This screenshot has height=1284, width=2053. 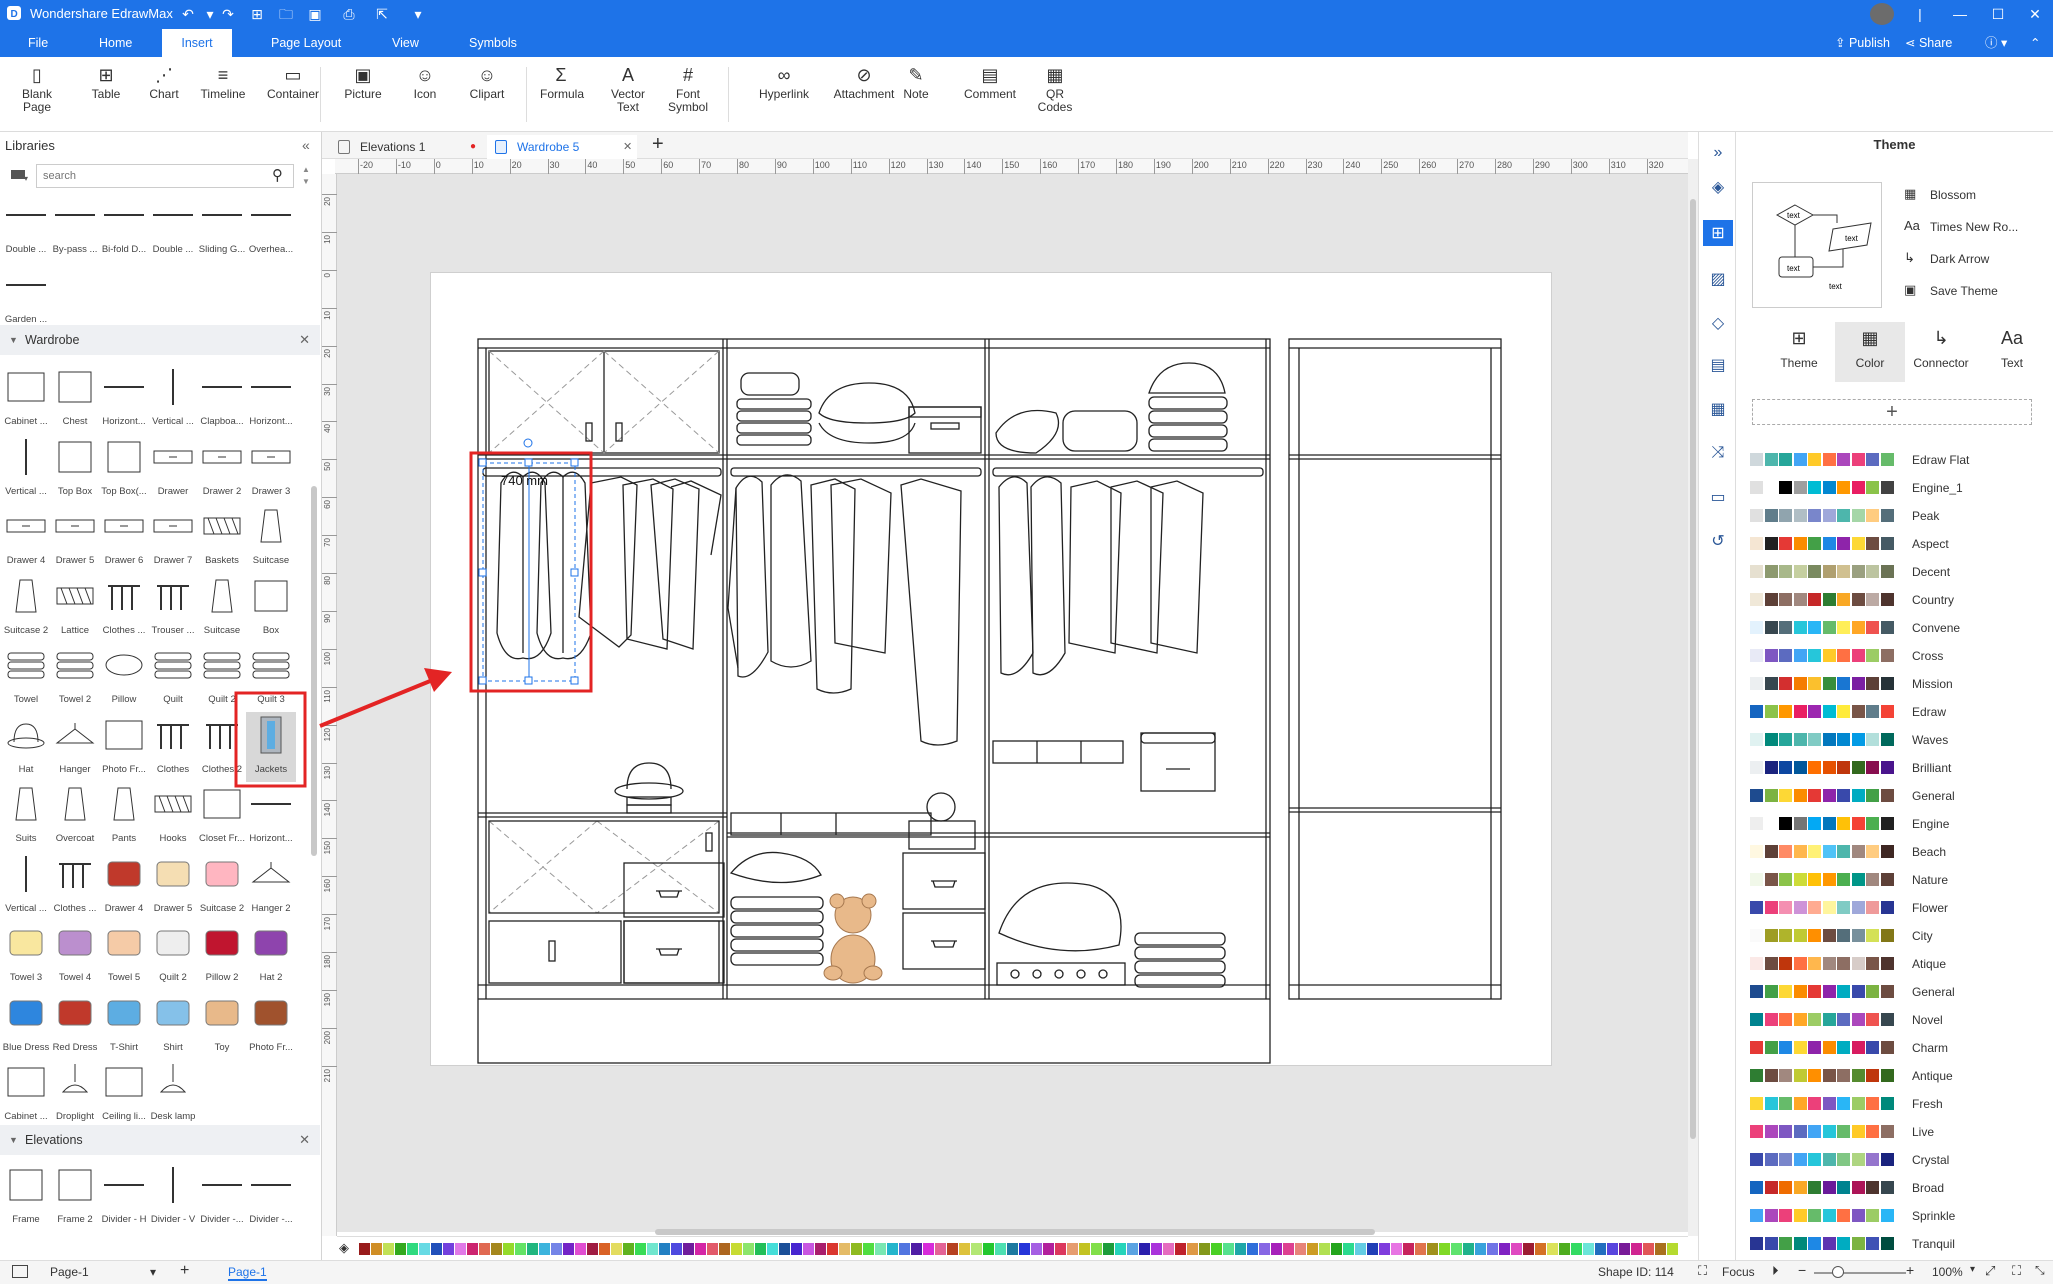 I want to click on picture-button: ▣ Picture, so click(x=363, y=95).